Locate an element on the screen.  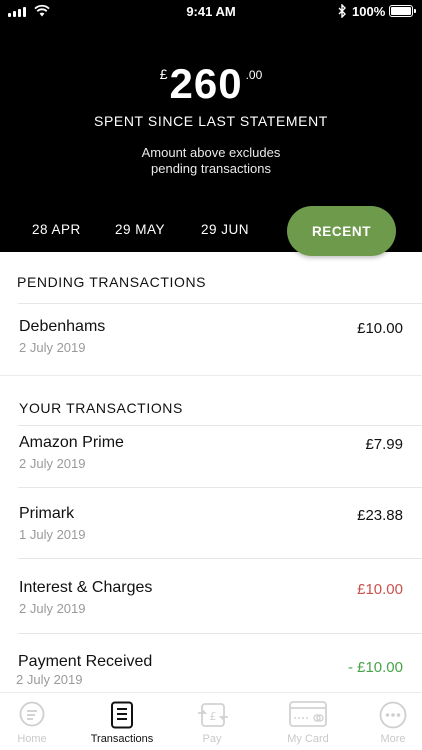
tab-my-card: My Card is located at coordinates (308, 721).